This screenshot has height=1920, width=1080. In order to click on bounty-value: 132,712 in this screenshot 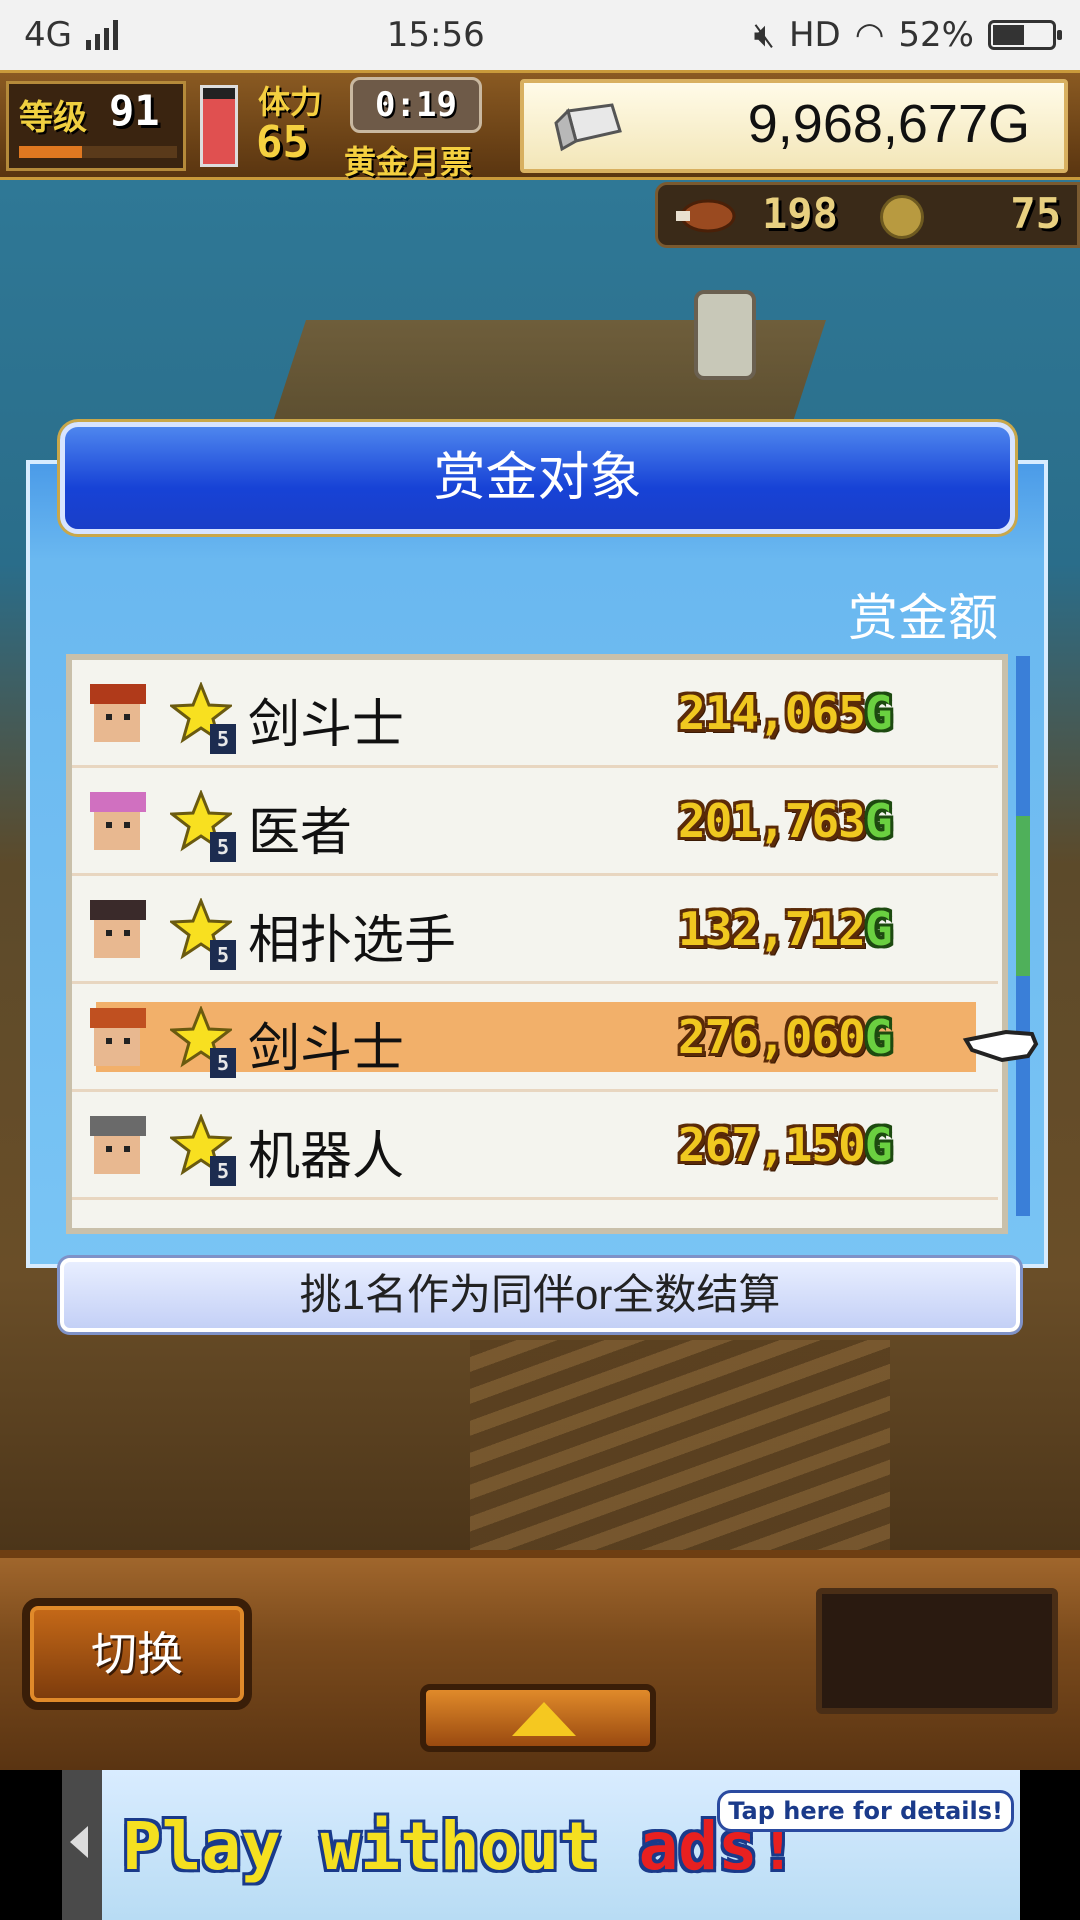, I will do `click(772, 929)`.